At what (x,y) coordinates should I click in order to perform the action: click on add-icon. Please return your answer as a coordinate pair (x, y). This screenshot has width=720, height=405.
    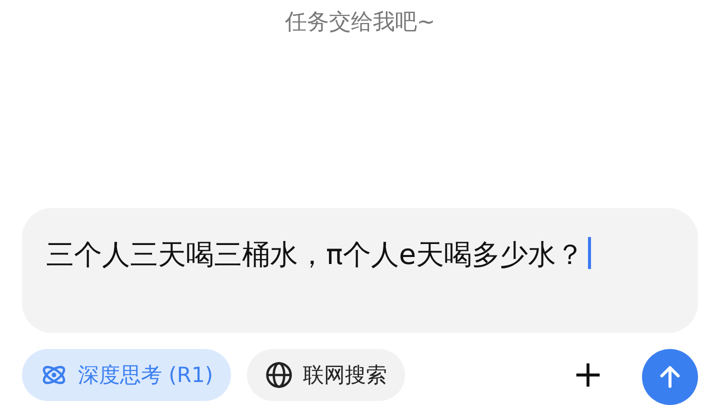
    Looking at the image, I should click on (588, 375).